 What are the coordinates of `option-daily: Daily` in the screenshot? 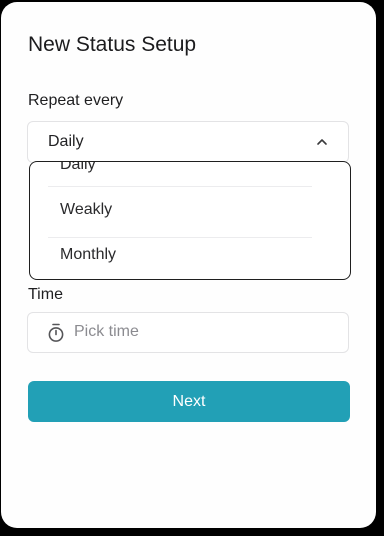 It's located at (78, 168).